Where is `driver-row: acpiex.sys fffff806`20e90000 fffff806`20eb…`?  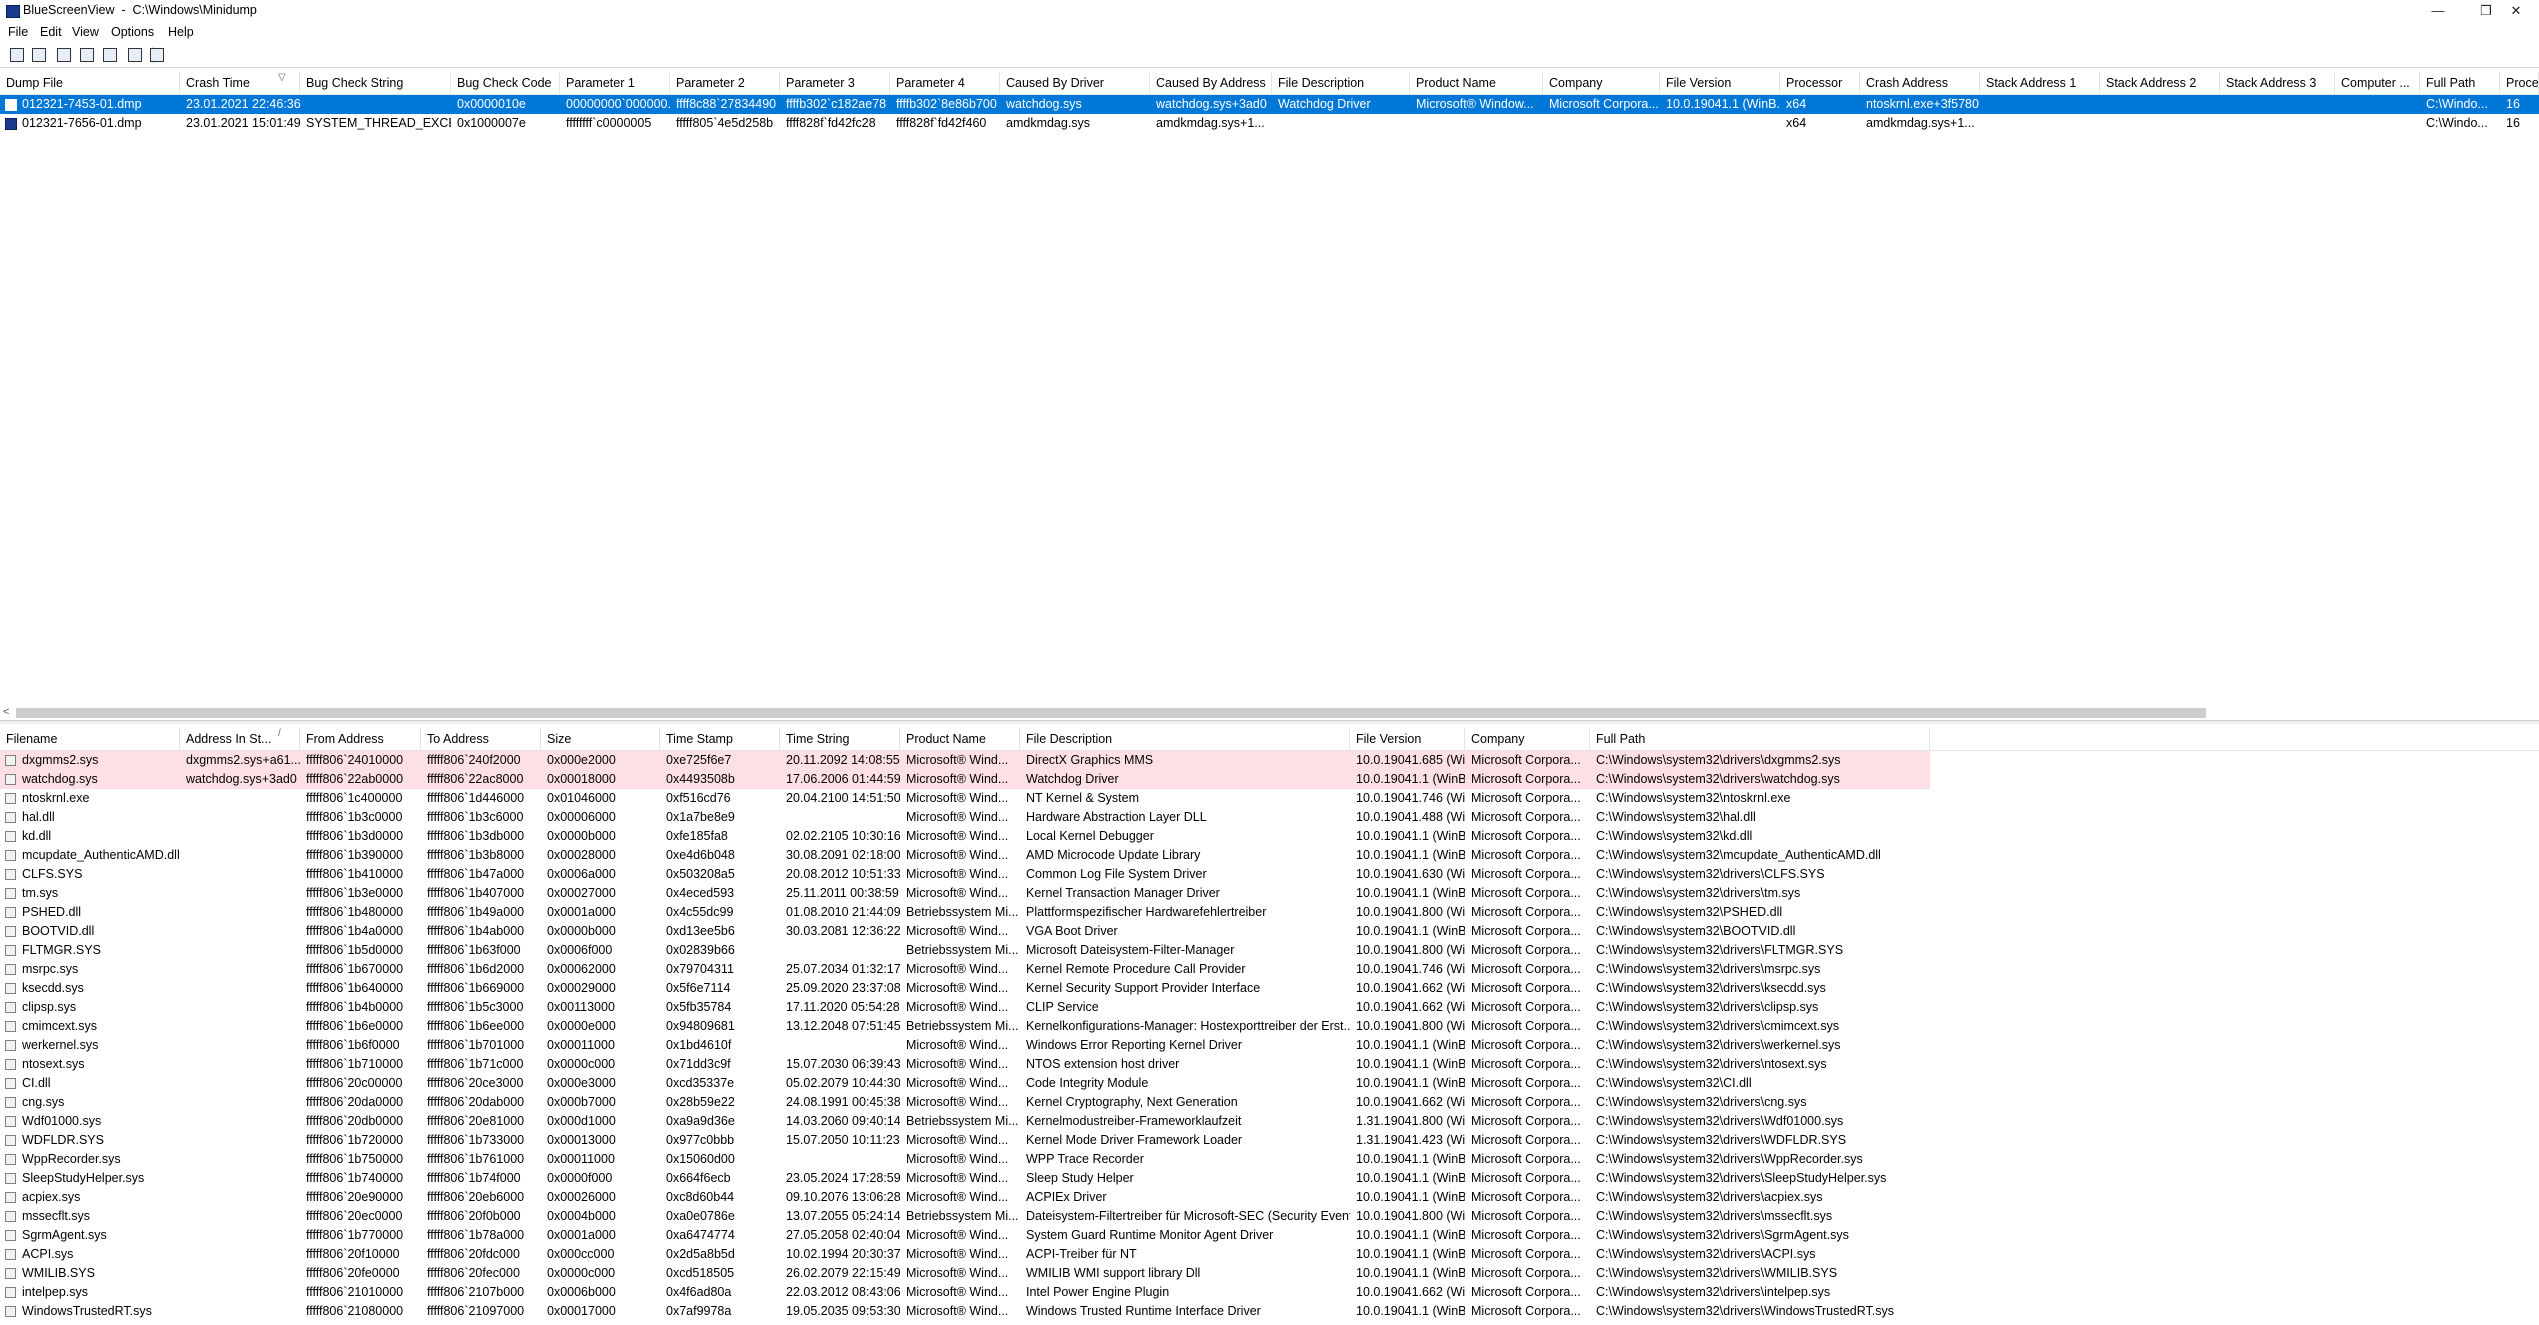 driver-row: acpiex.sys fffff806`20e90000 fffff806`20eb… is located at coordinates (1269, 1197).